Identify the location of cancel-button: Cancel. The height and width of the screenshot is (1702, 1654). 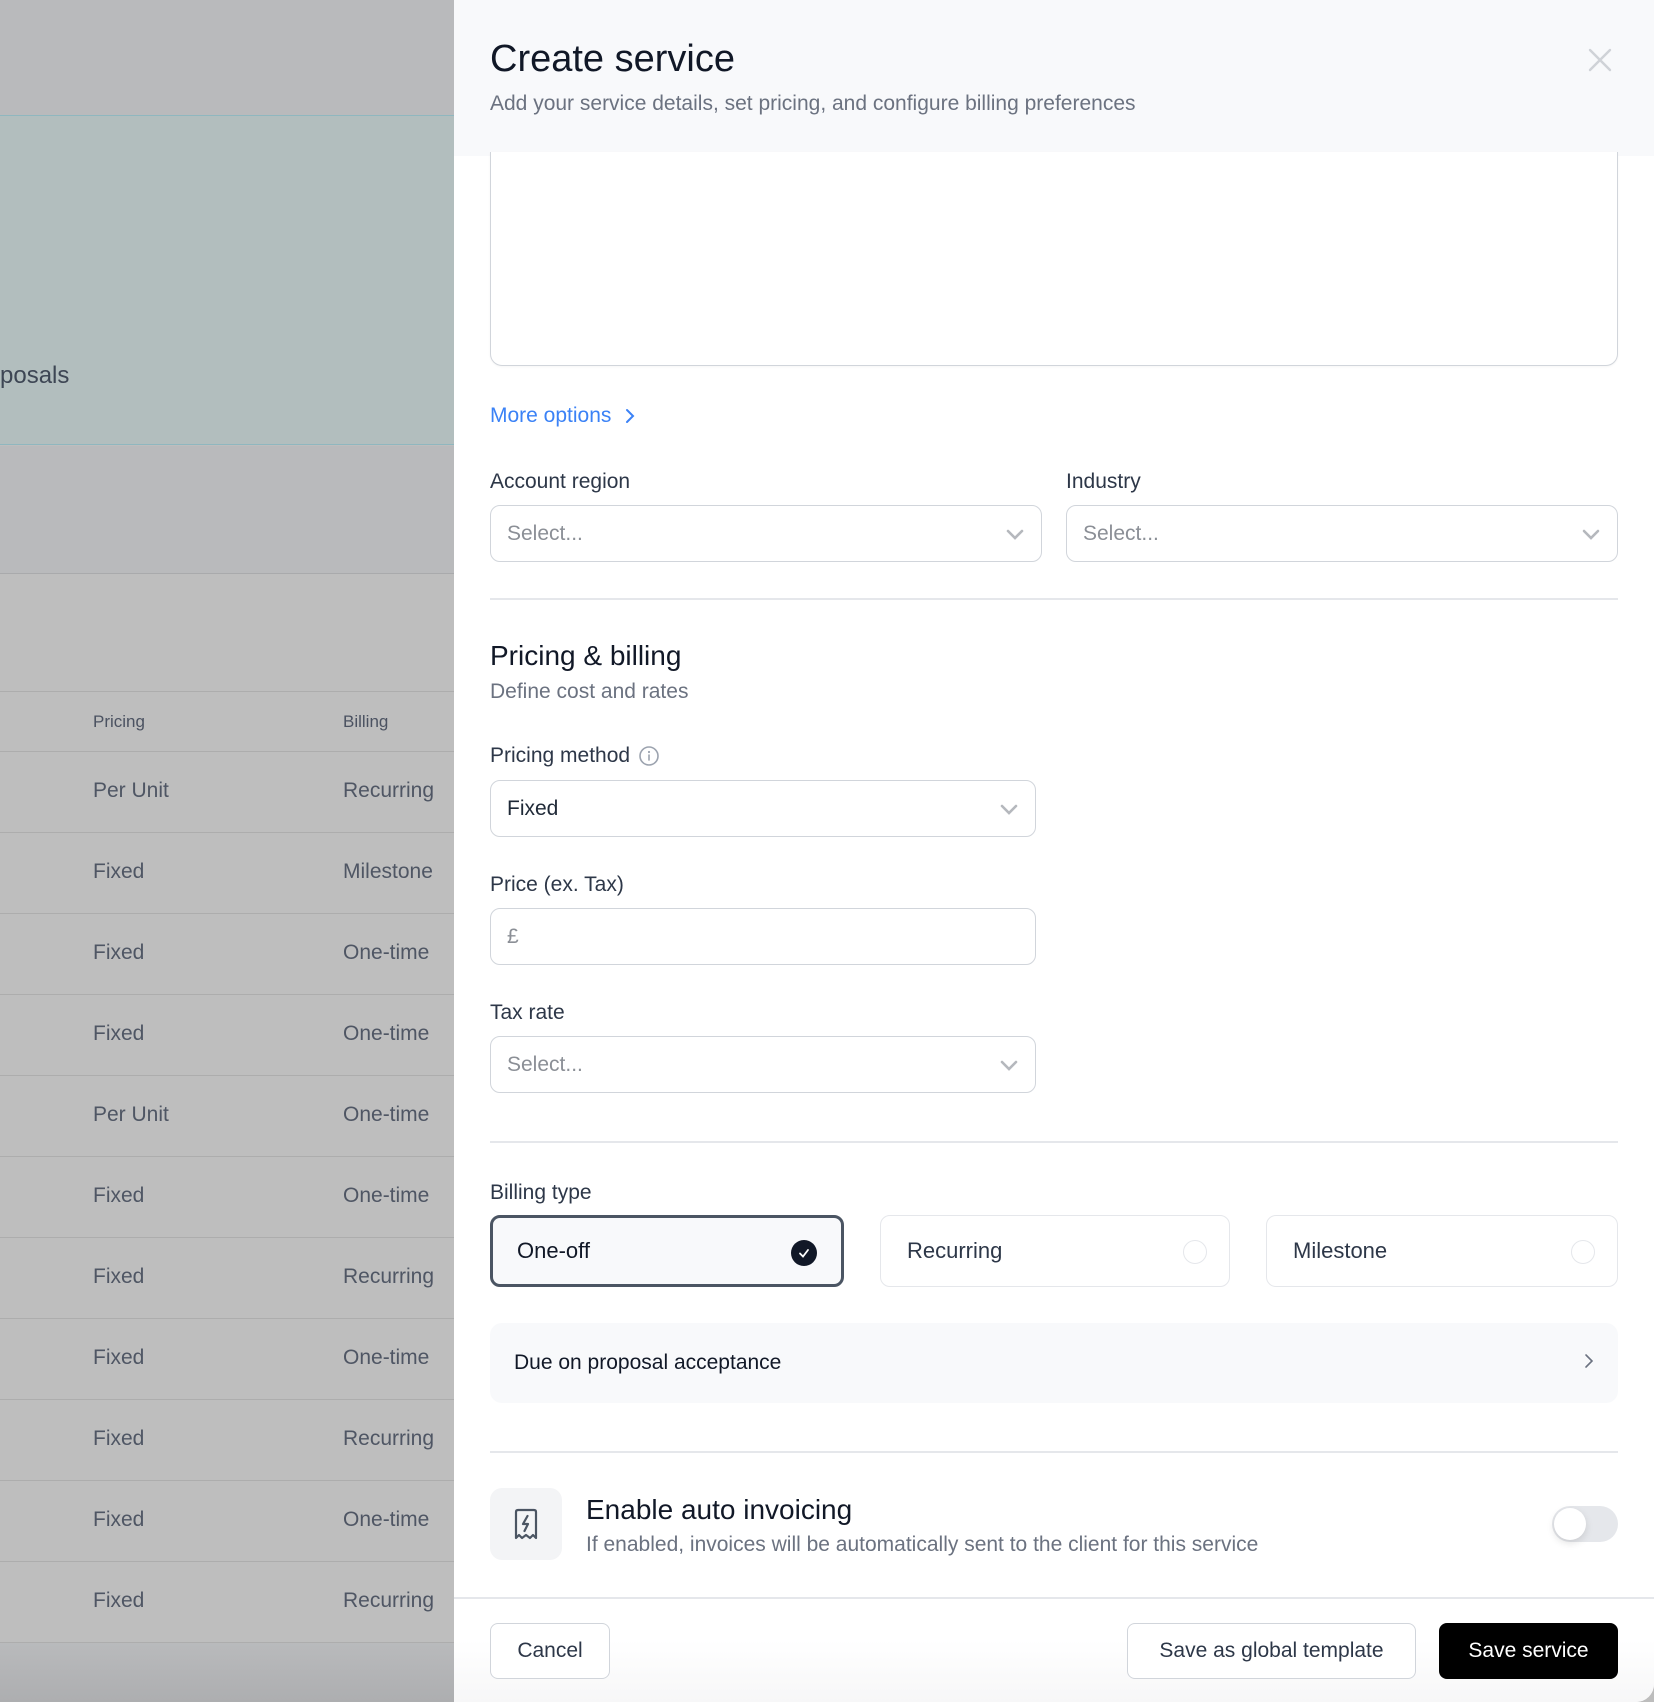
(550, 1651).